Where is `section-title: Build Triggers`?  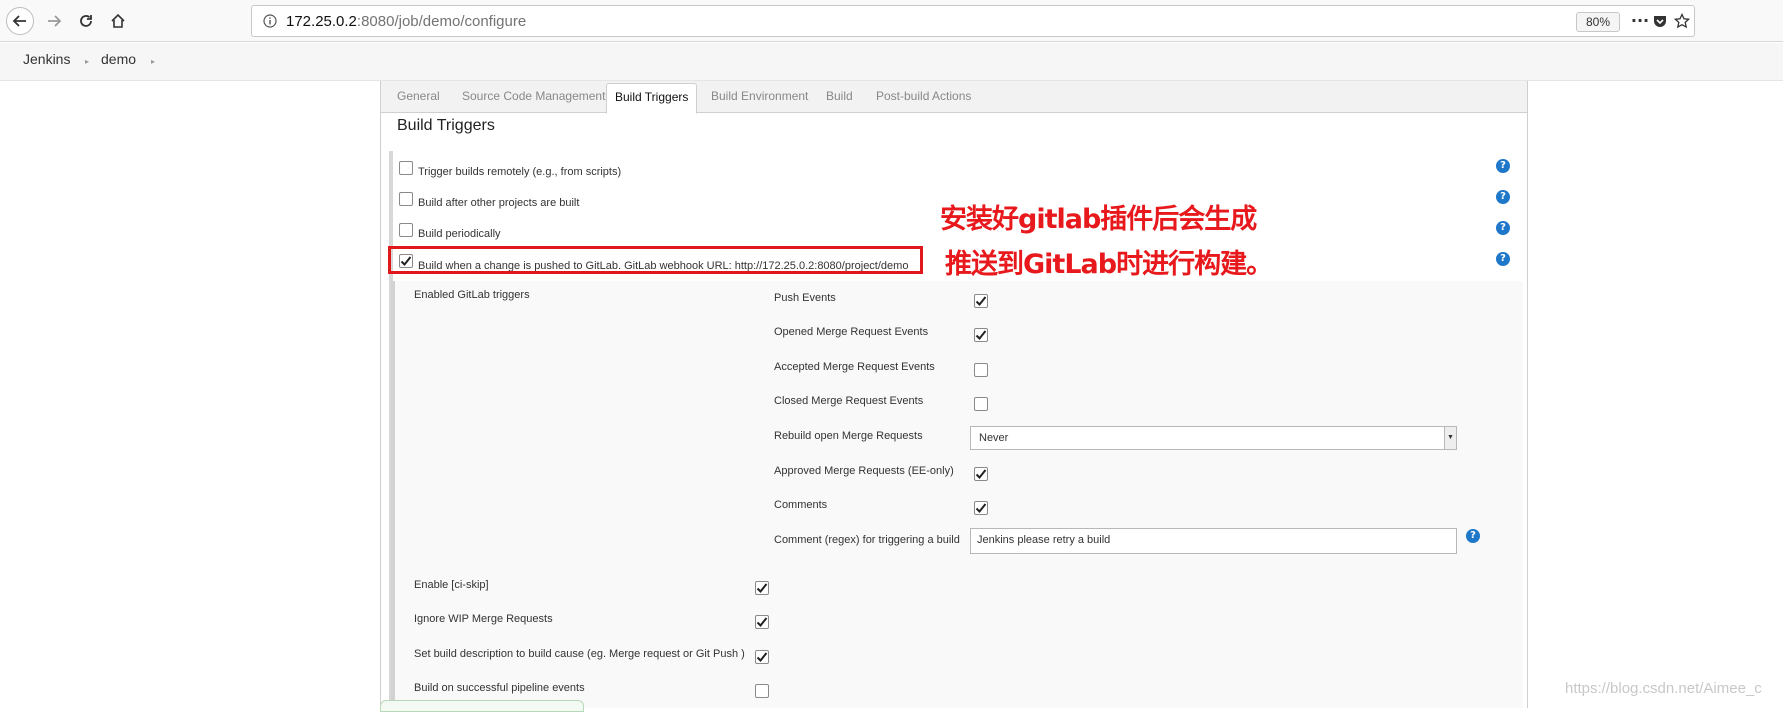 section-title: Build Triggers is located at coordinates (446, 125).